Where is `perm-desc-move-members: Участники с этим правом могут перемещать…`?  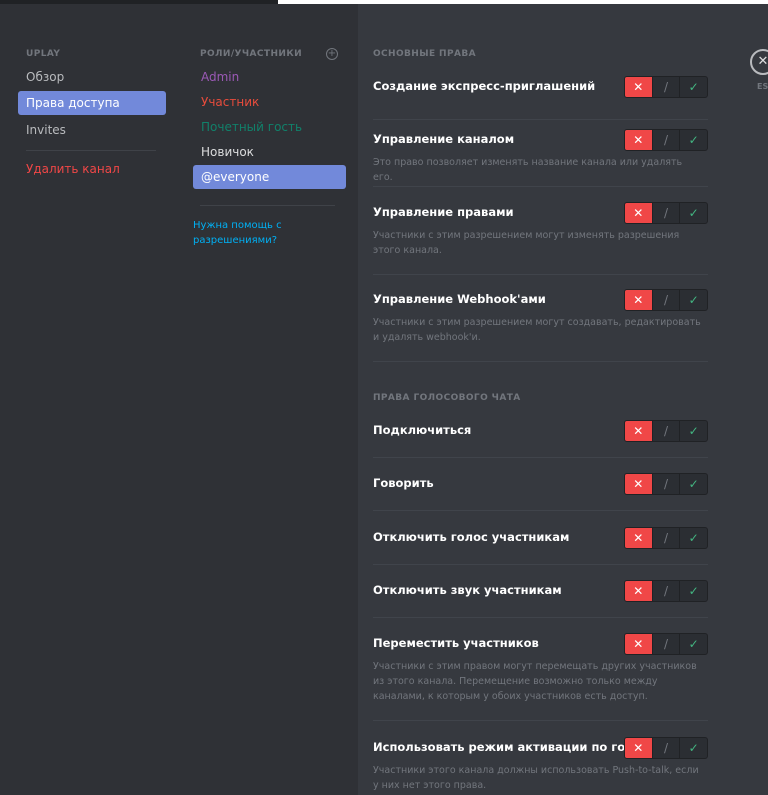 perm-desc-move-members: Участники с этим правом могут перемещать… is located at coordinates (535, 681).